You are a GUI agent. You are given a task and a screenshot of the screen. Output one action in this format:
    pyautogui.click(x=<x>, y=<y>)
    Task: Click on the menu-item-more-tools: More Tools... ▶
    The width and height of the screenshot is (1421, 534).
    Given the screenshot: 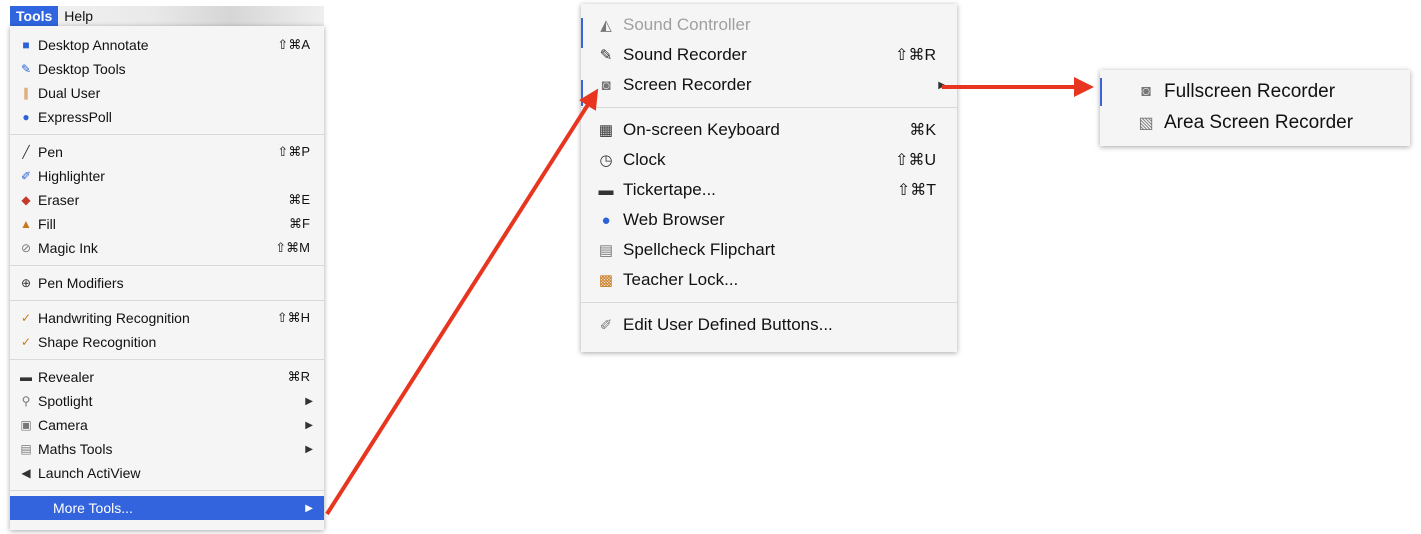 What is the action you would take?
    pyautogui.click(x=167, y=508)
    